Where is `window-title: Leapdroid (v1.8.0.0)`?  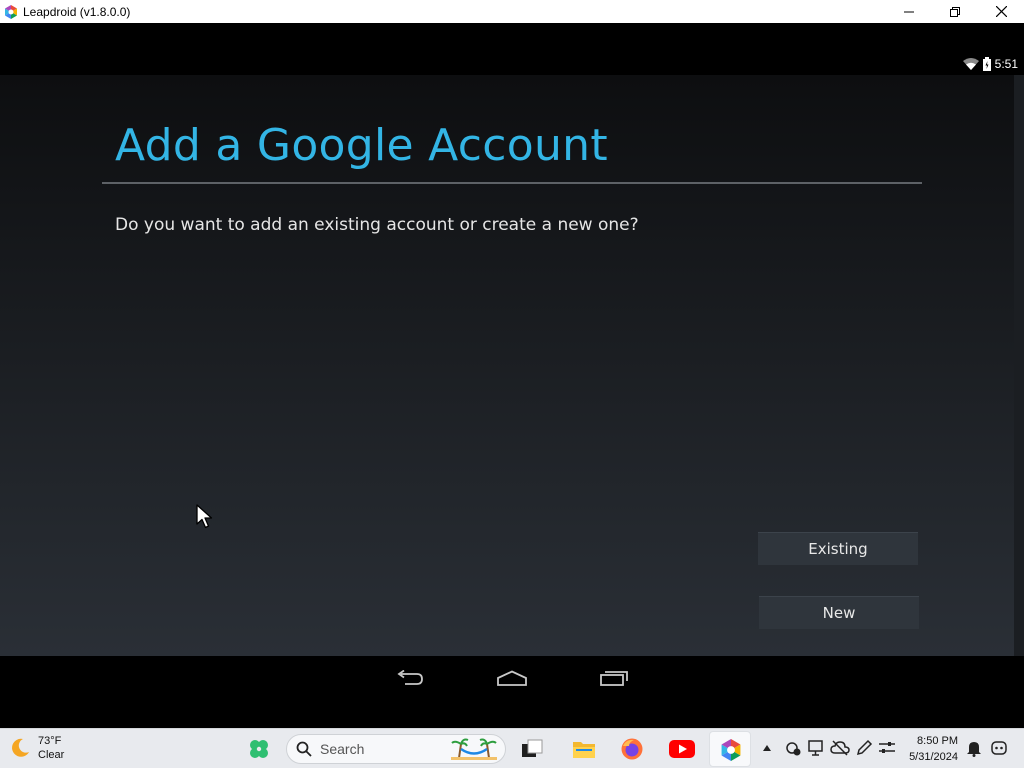 window-title: Leapdroid (v1.8.0.0) is located at coordinates (77, 11).